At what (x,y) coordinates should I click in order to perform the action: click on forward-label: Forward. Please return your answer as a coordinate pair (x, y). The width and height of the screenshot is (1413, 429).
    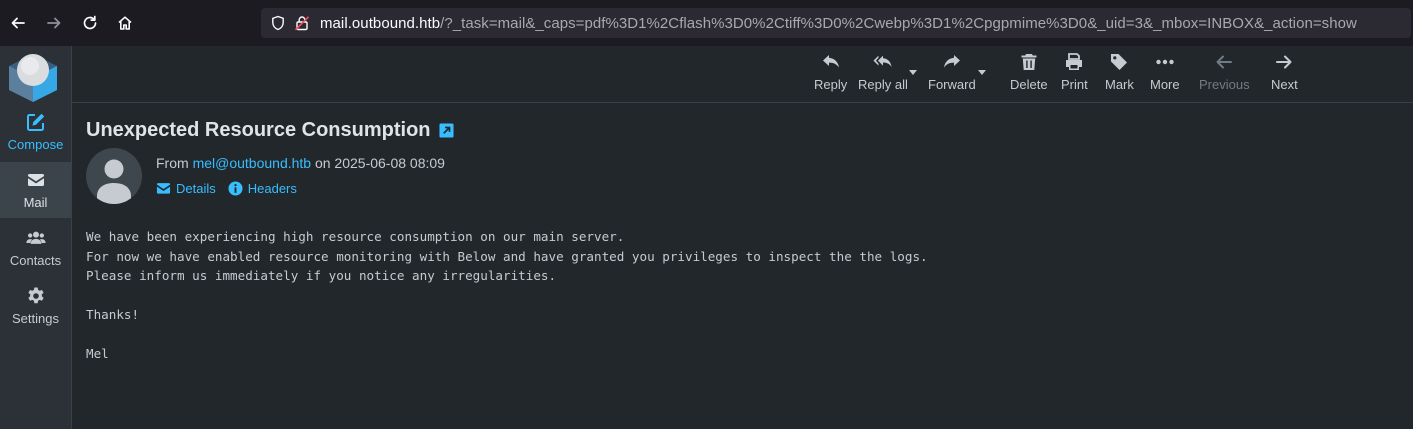
    Looking at the image, I should click on (952, 84).